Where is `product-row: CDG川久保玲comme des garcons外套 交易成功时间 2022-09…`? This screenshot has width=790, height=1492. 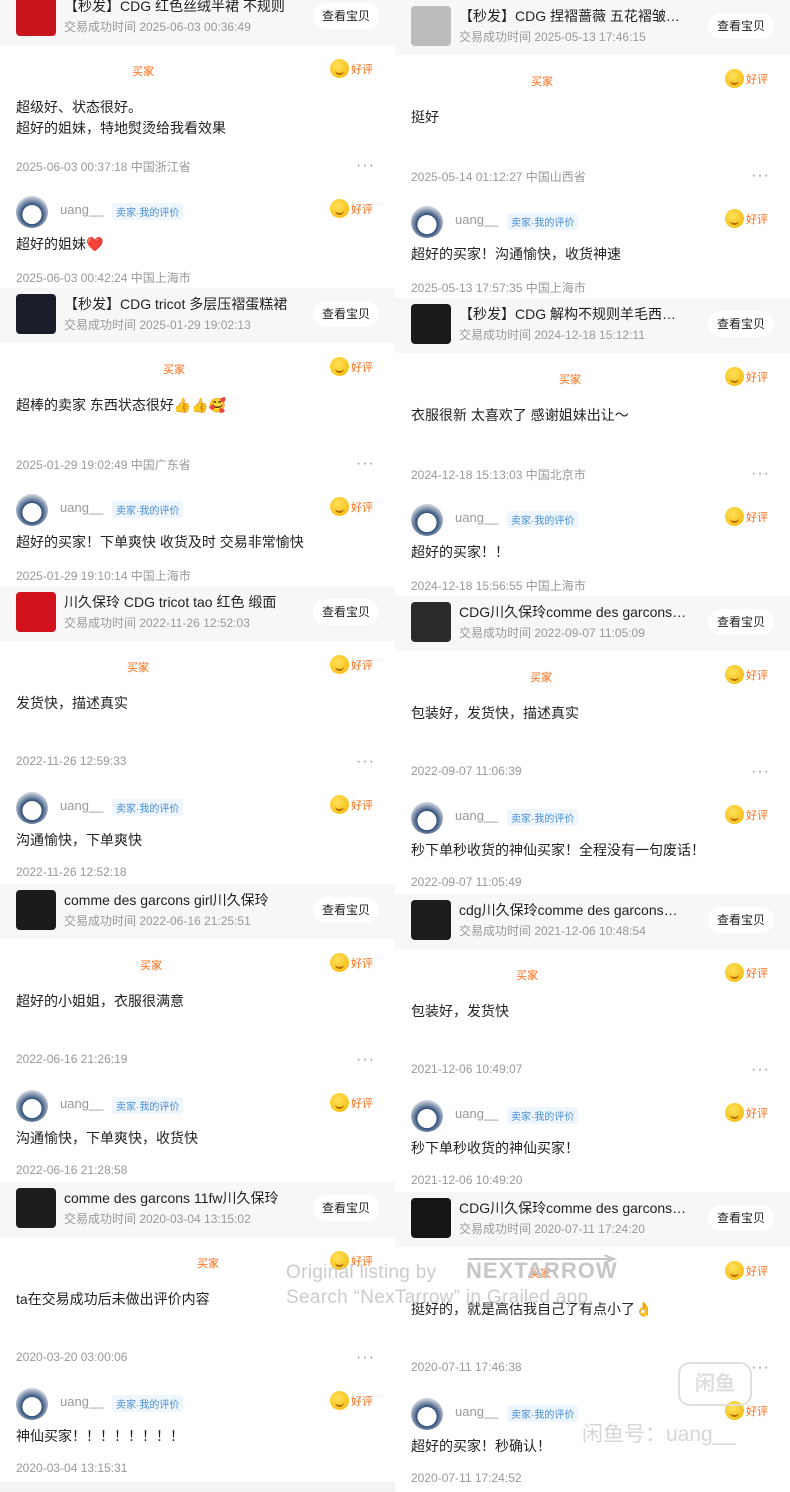
product-row: CDG川久保玲comme des garcons外套 交易成功时间 2022-09… is located at coordinates (592, 624).